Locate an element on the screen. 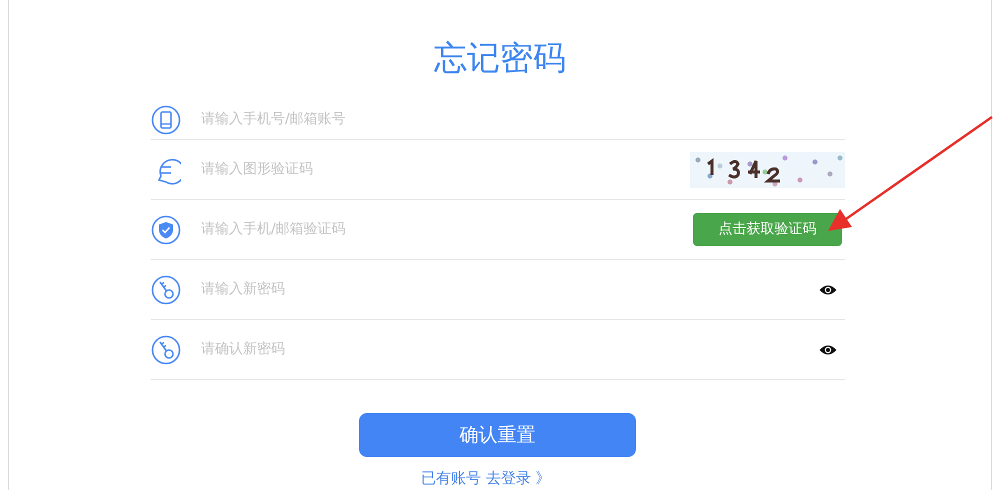  confirm-reset-button: 确认重置 is located at coordinates (497, 435).